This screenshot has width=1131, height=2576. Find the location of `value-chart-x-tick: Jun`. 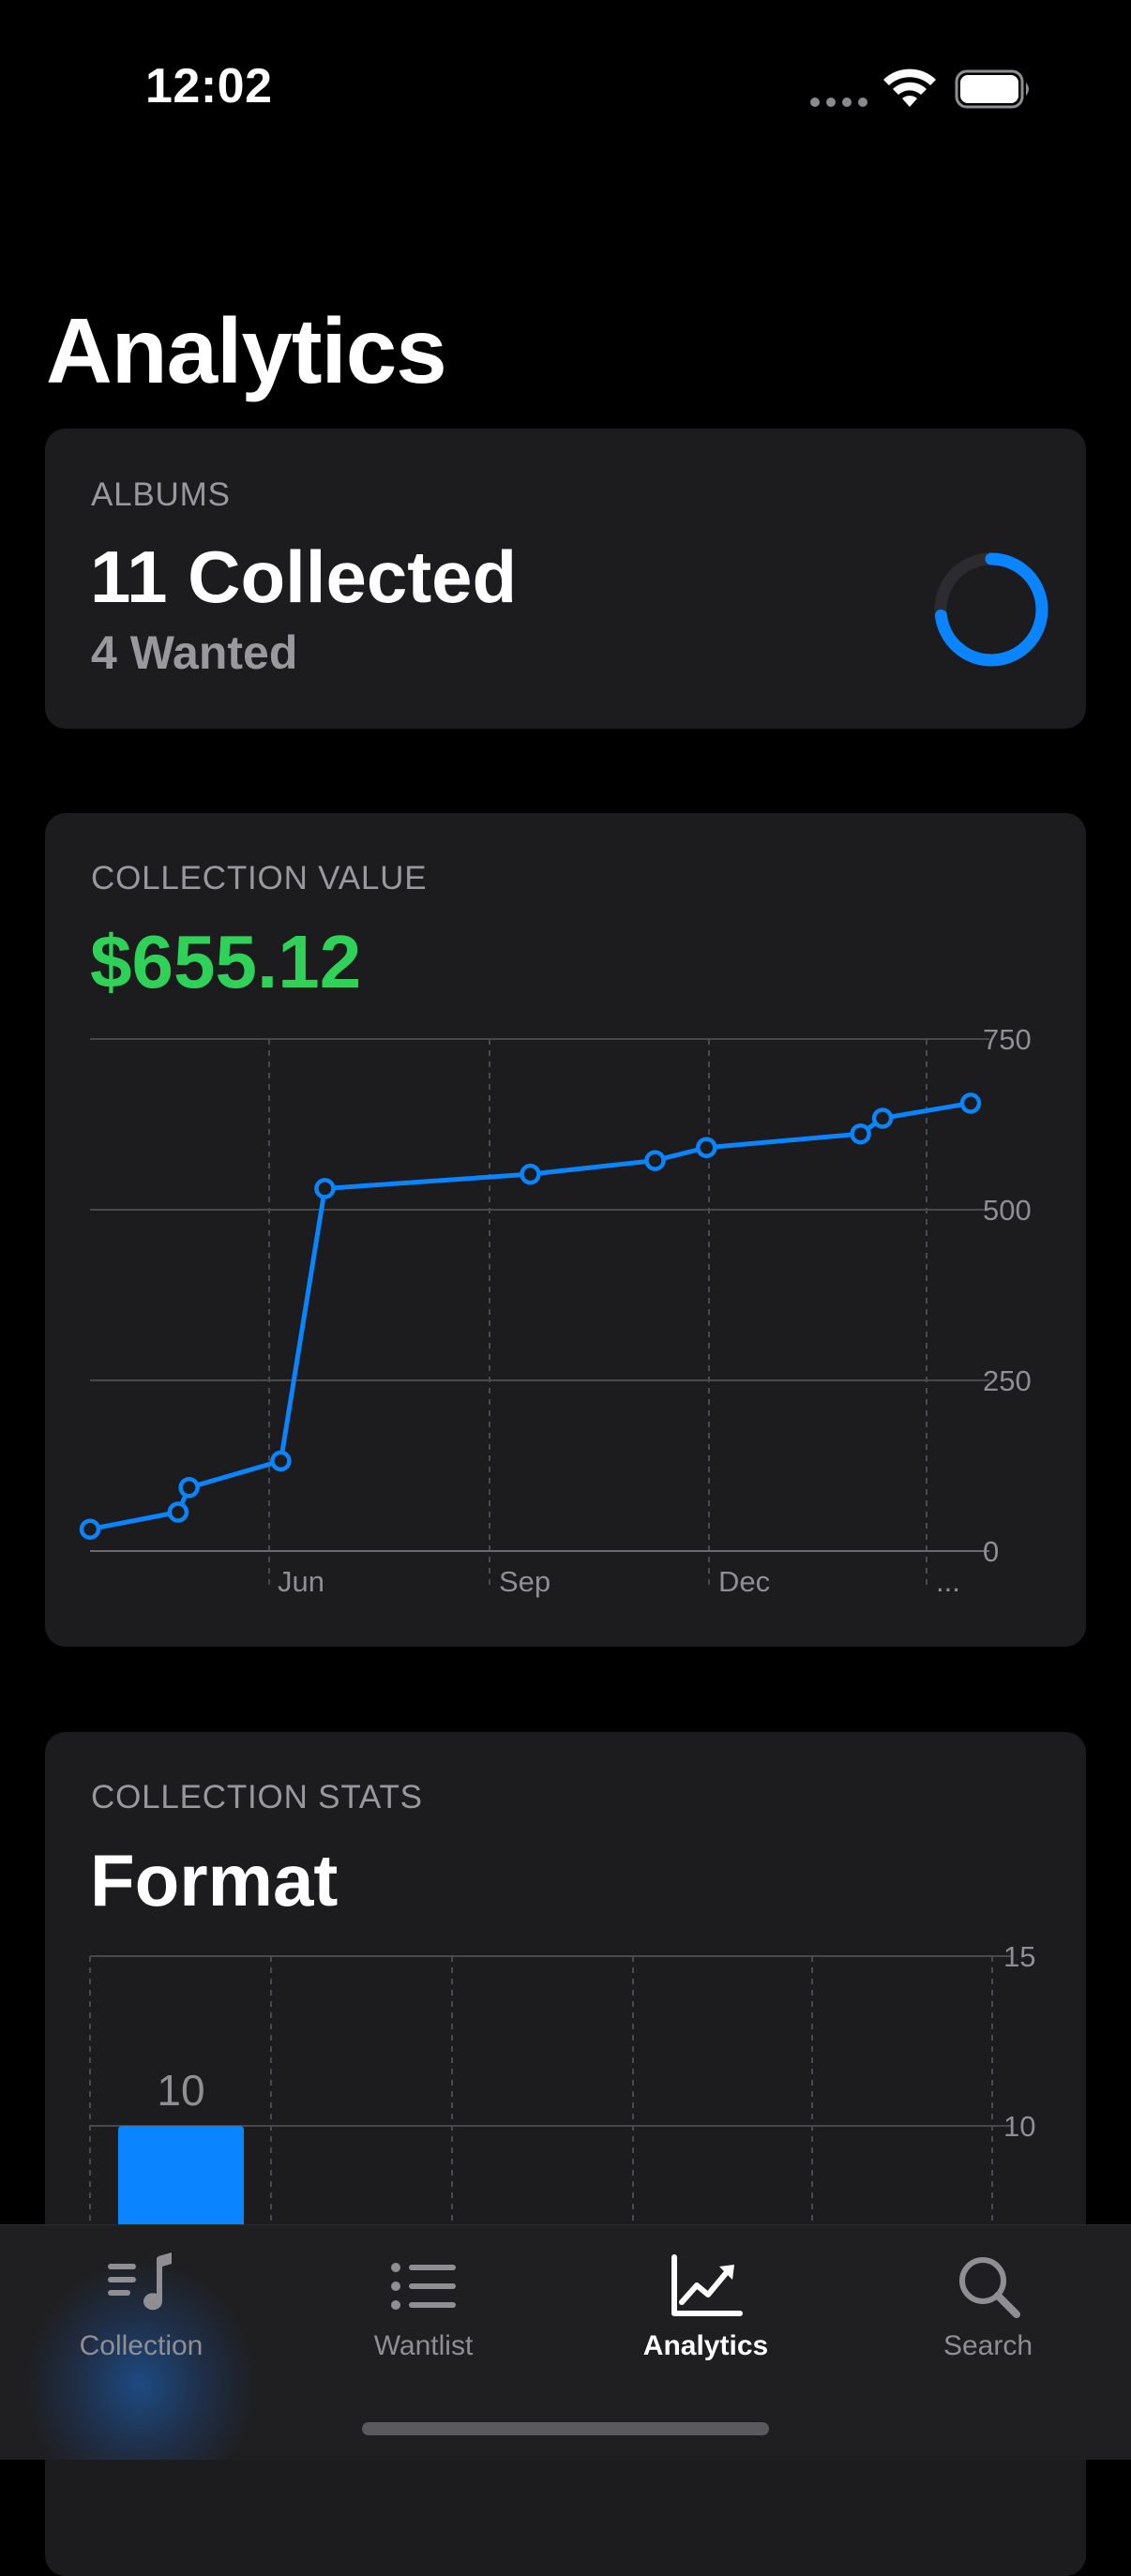

value-chart-x-tick: Jun is located at coordinates (301, 1581).